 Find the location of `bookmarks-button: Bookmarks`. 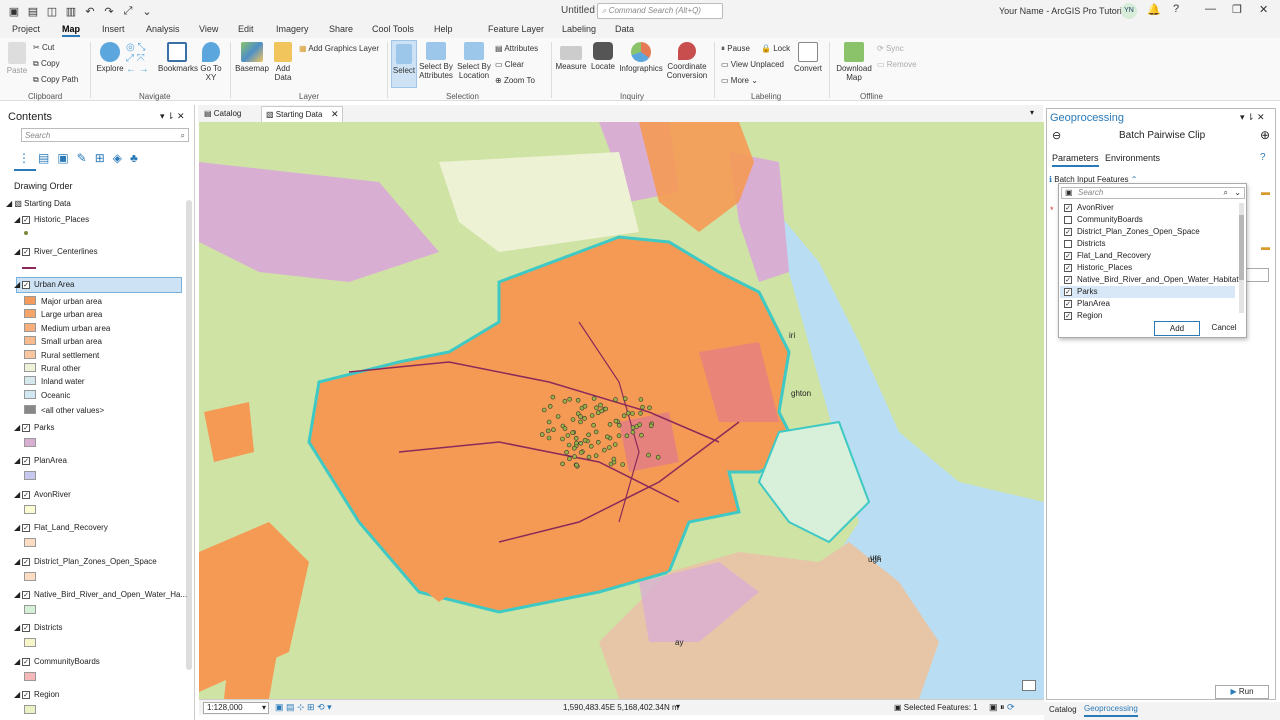

bookmarks-button: Bookmarks is located at coordinates (178, 57).